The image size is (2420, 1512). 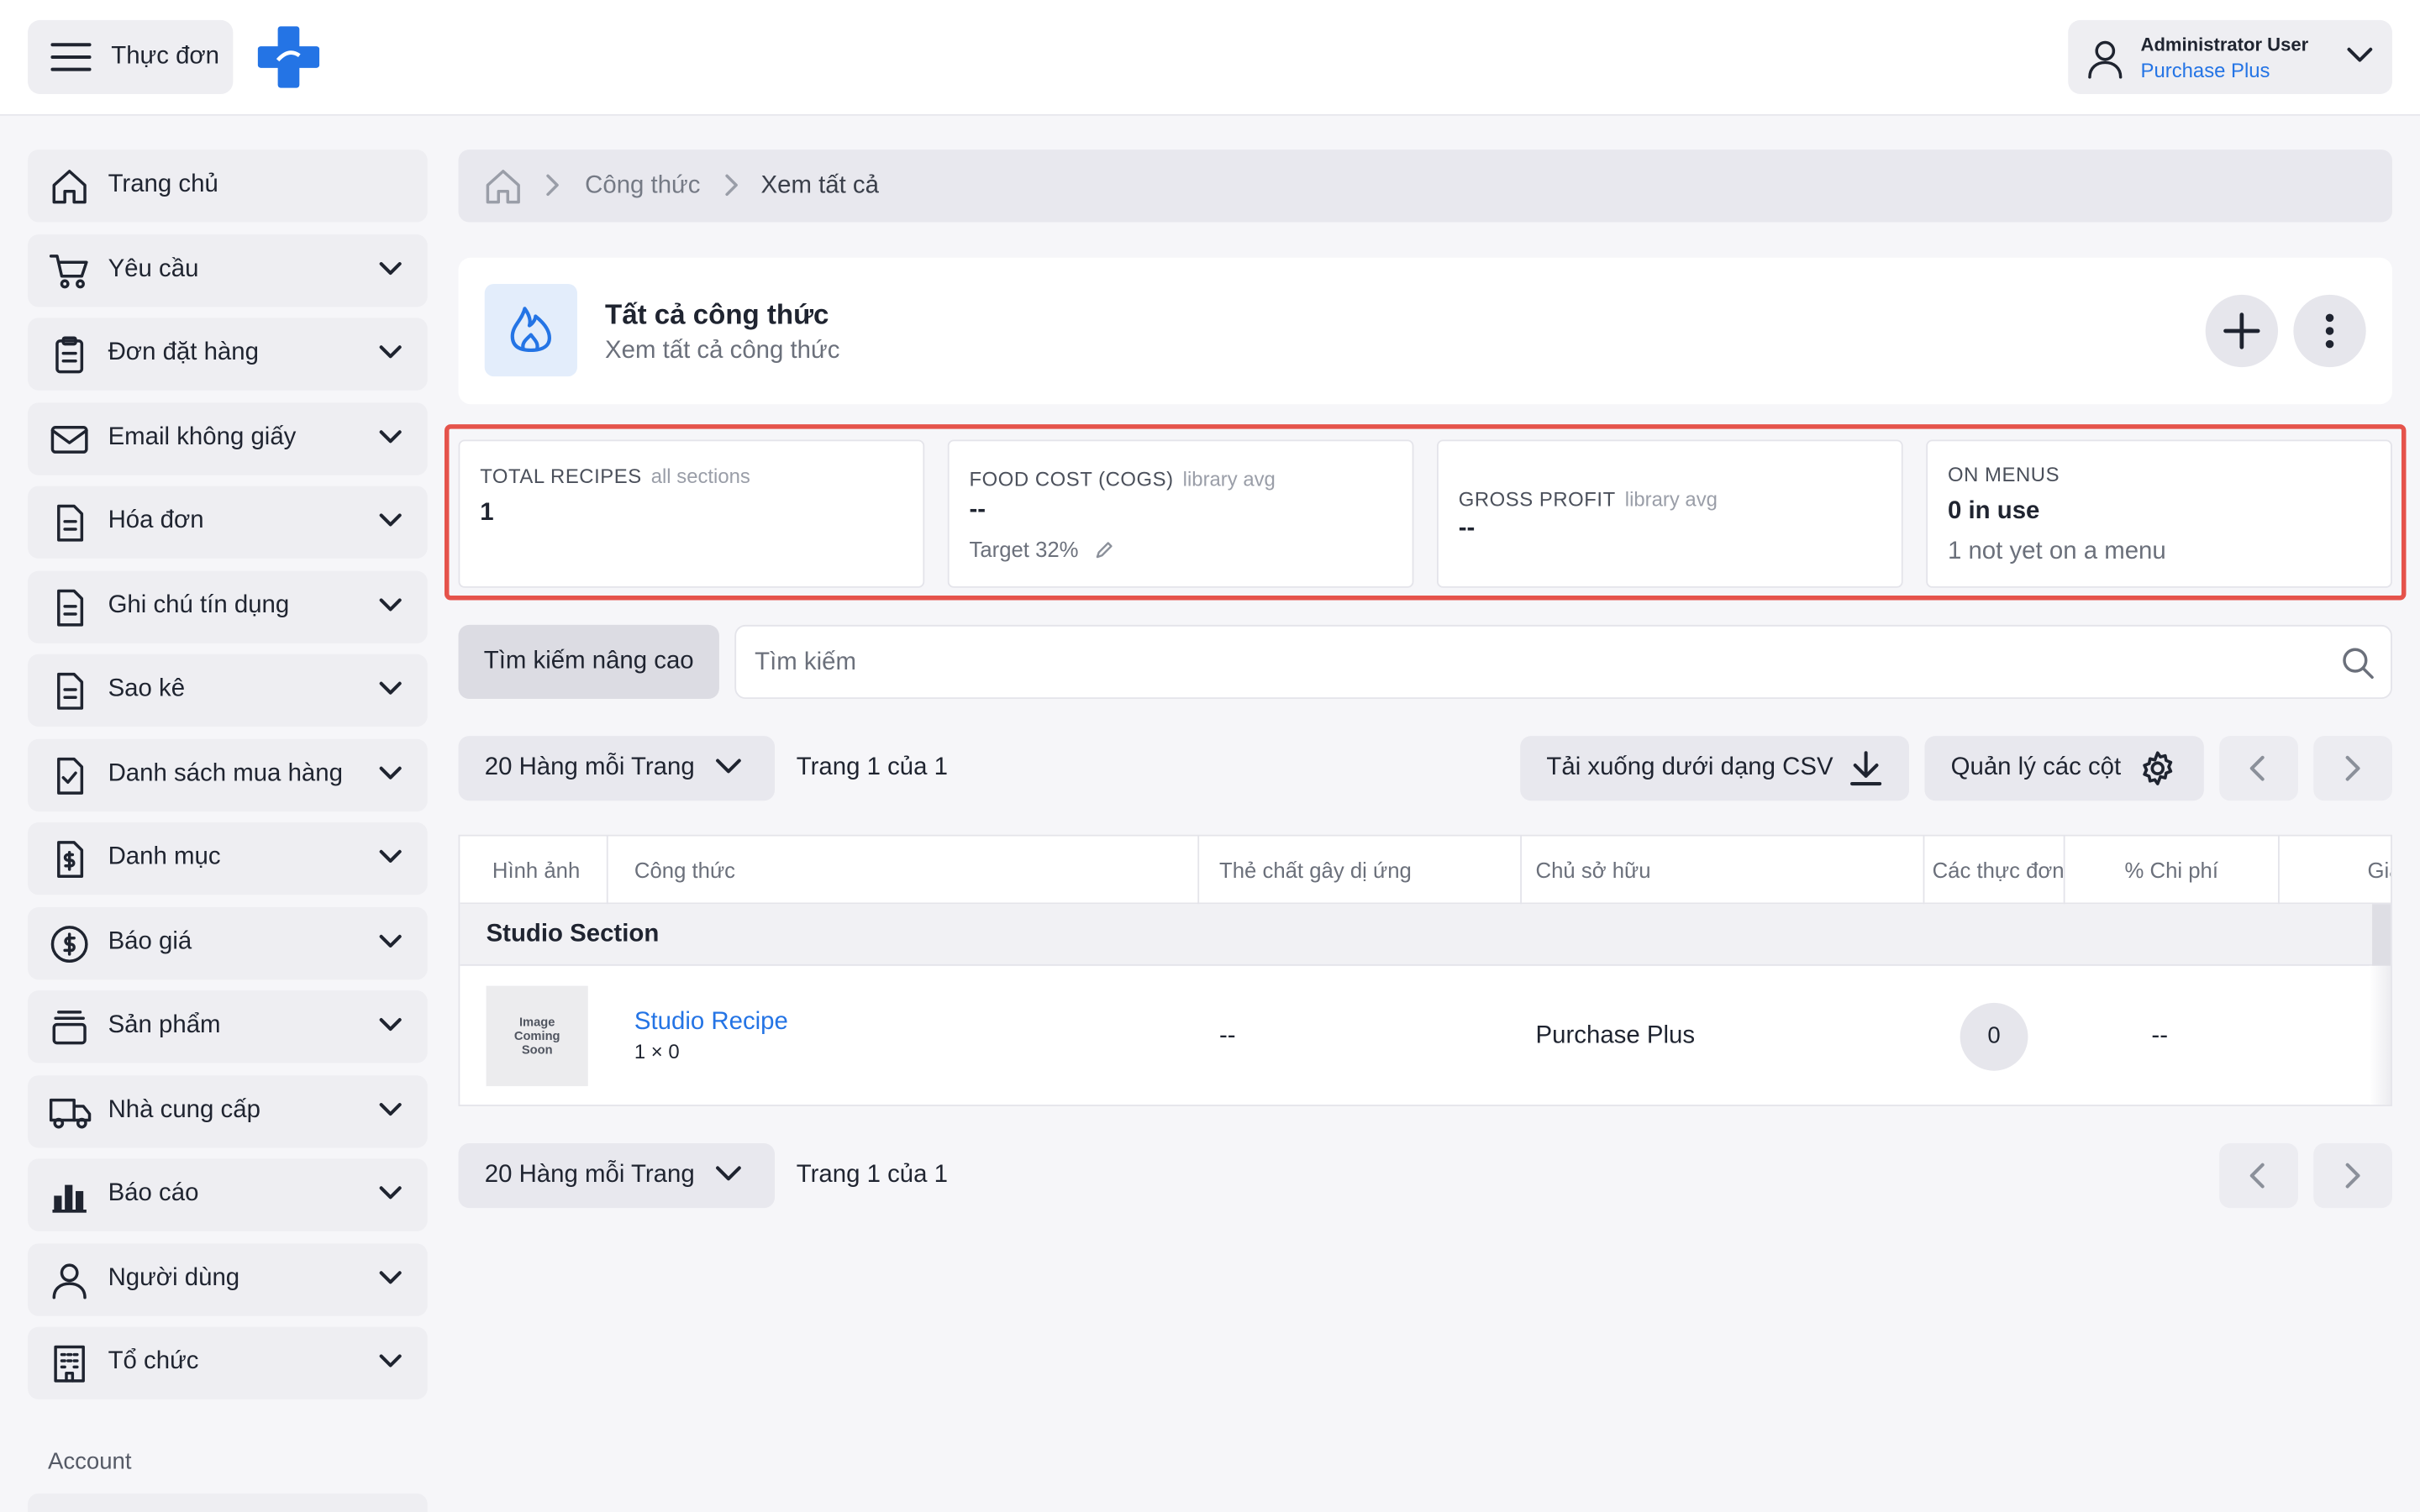 I want to click on search-input, so click(x=1527, y=663).